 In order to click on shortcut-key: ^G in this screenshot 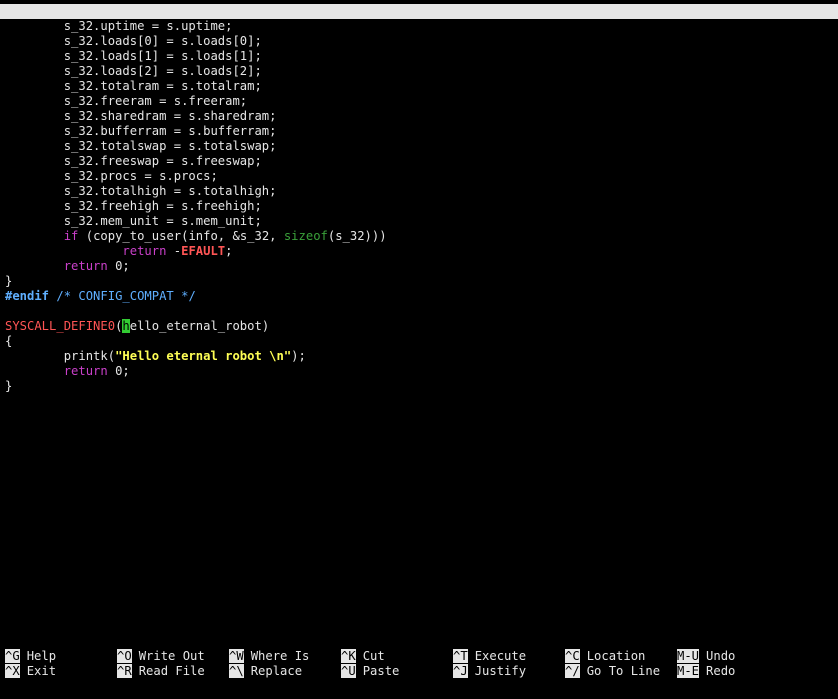, I will do `click(12, 656)`.